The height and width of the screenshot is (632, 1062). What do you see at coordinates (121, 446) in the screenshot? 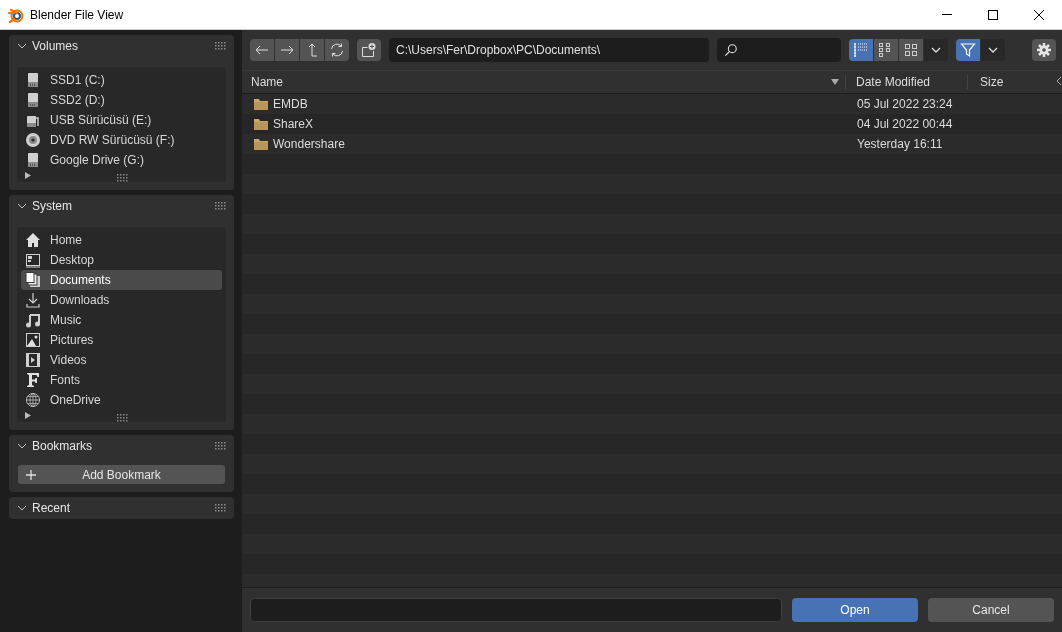
I see `panel-title: Bookmarks` at bounding box center [121, 446].